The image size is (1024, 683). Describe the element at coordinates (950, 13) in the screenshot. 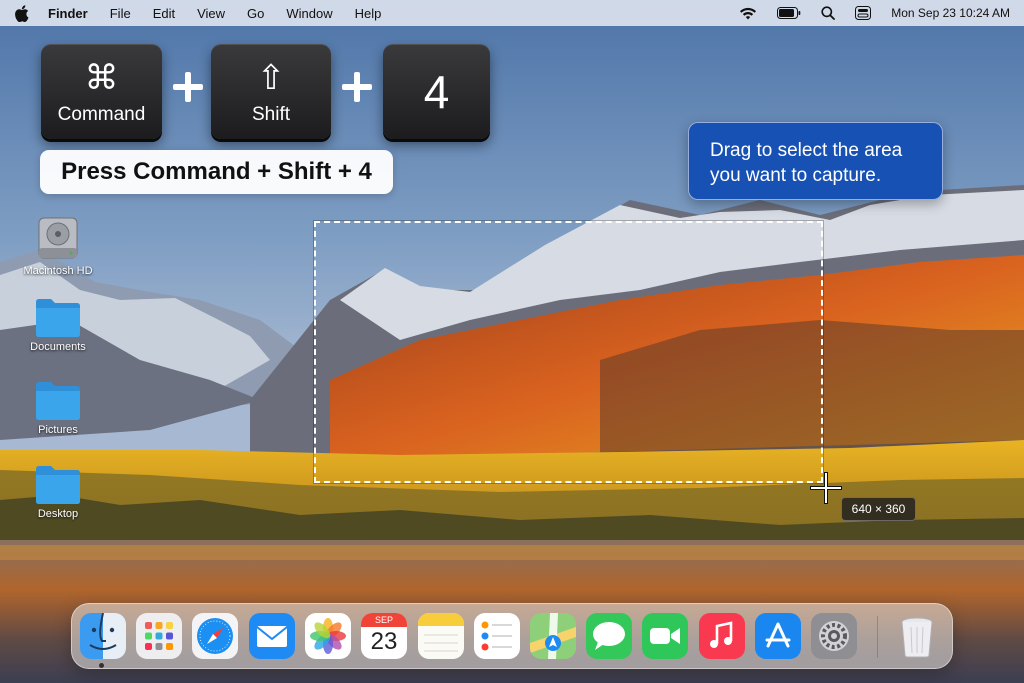

I see `menu-bar-clock: Mon Sep 23 10:24 AM` at that location.